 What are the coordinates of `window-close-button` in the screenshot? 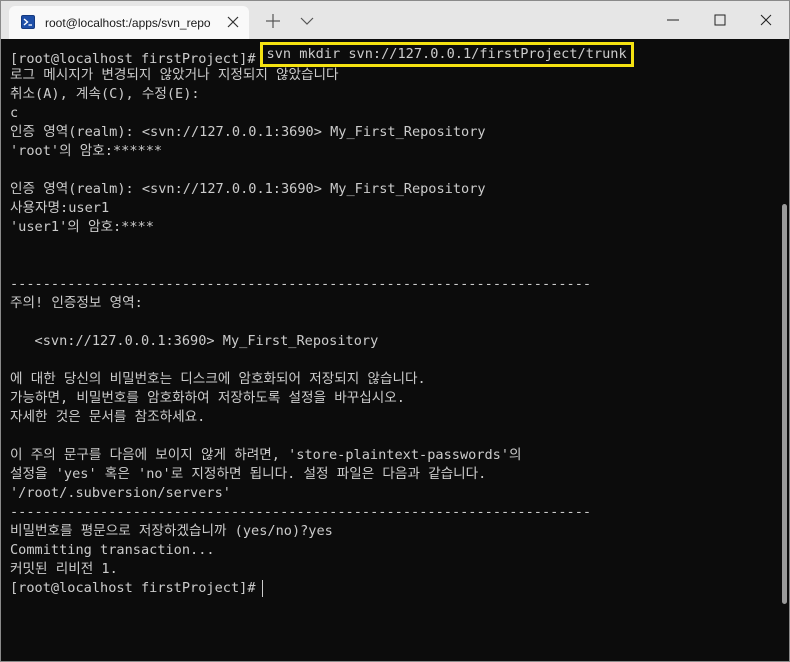 It's located at (766, 20).